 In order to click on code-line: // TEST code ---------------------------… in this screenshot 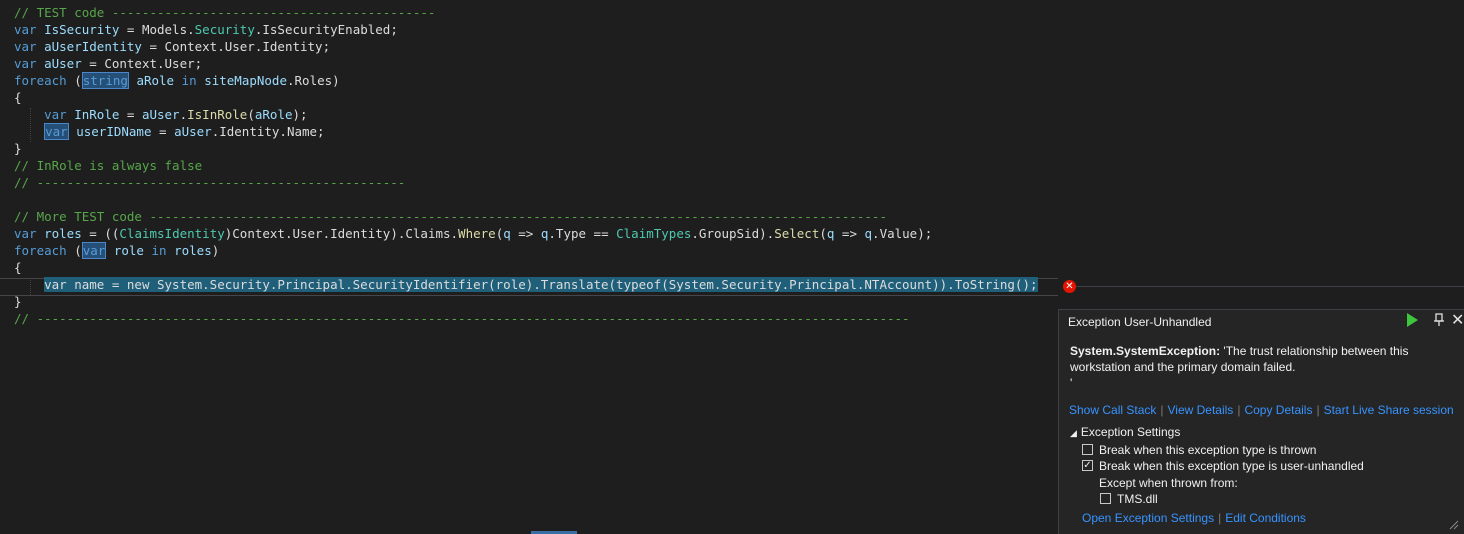, I will do `click(224, 12)`.